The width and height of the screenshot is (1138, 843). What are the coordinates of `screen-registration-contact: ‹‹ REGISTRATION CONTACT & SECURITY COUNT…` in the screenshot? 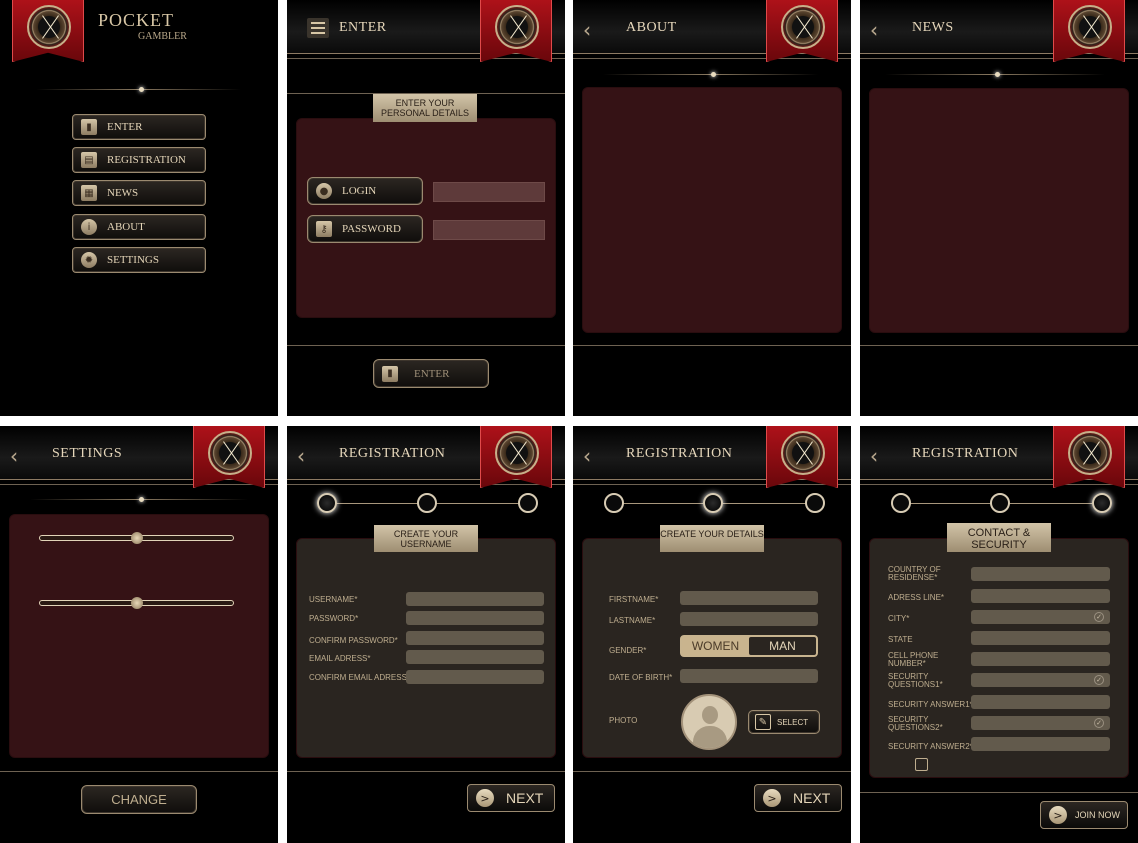 It's located at (999, 634).